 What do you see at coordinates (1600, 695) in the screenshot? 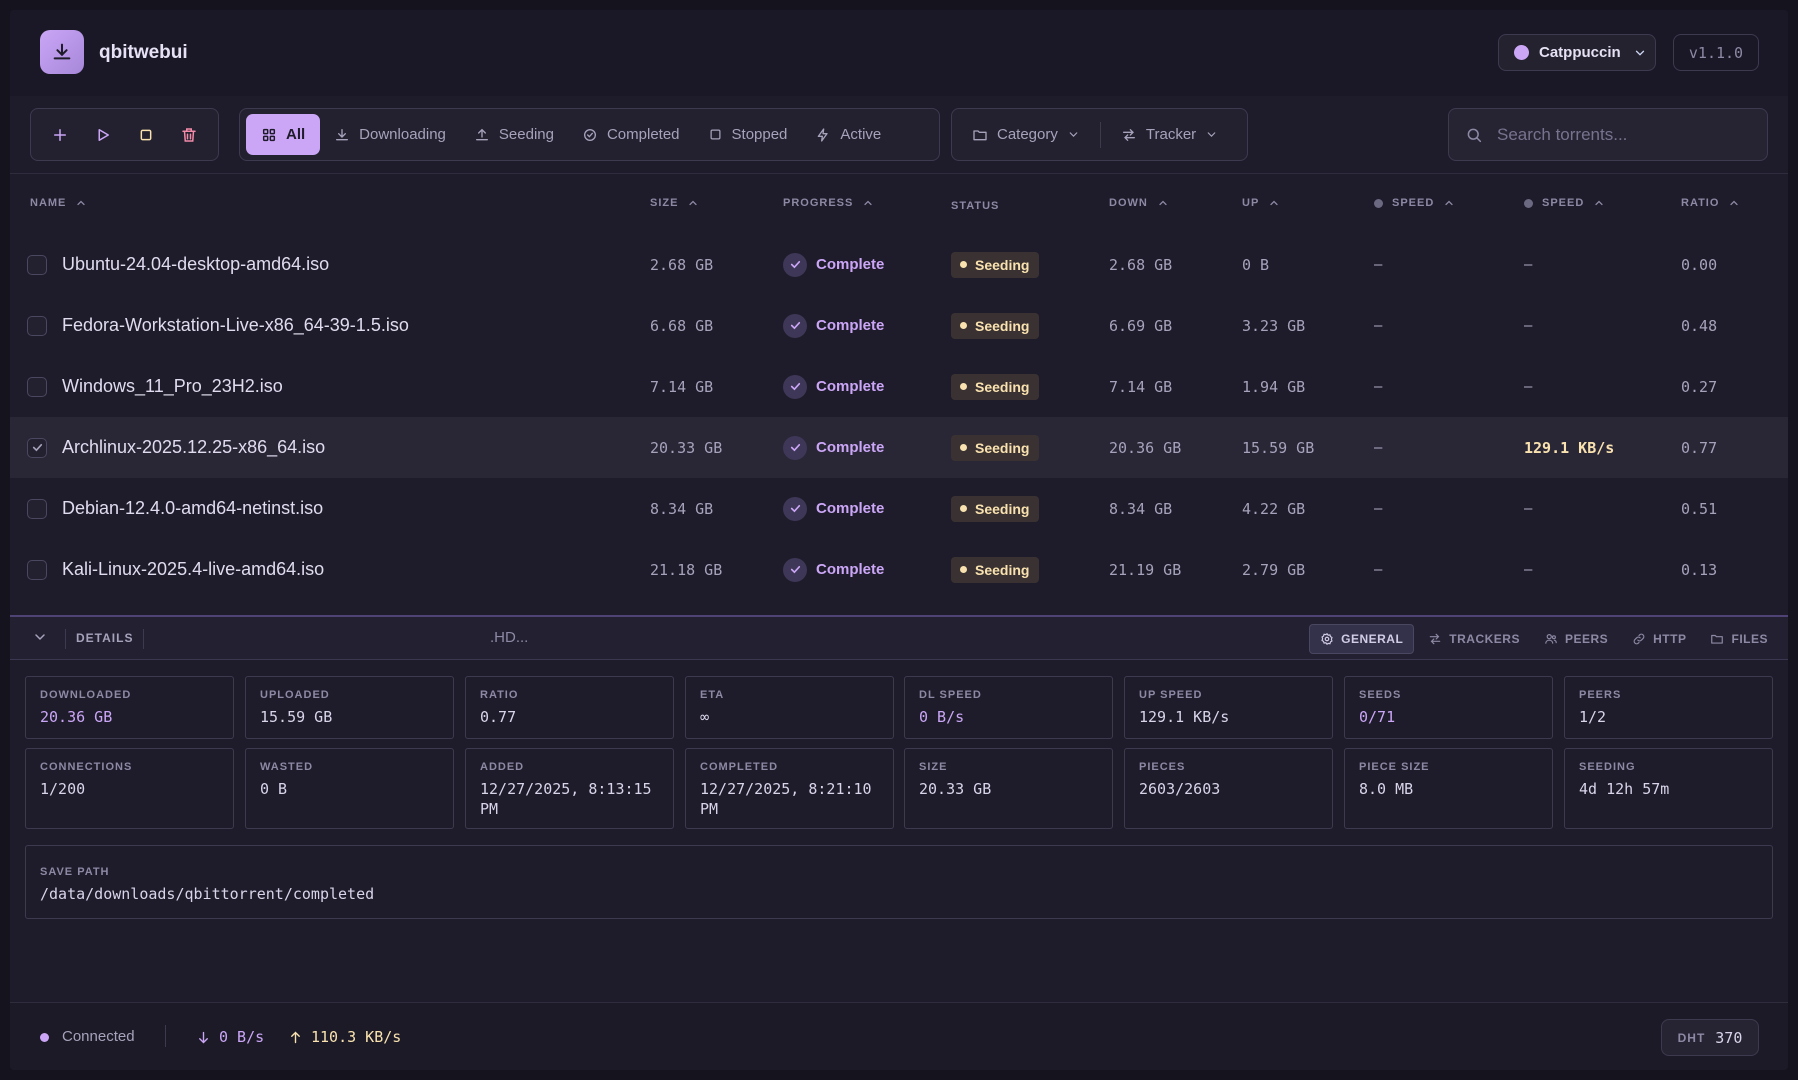
I see `stat-label: PEERS` at bounding box center [1600, 695].